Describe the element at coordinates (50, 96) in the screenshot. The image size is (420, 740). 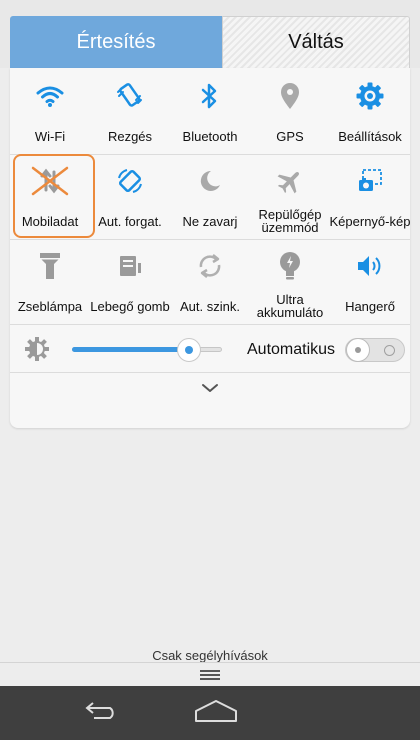
I see `wifi-icon` at that location.